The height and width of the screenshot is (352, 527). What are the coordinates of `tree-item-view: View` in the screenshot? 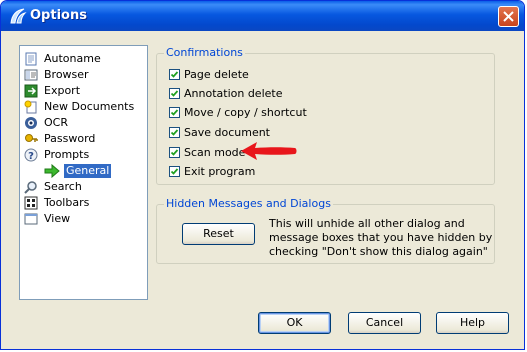 It's located at (48, 219).